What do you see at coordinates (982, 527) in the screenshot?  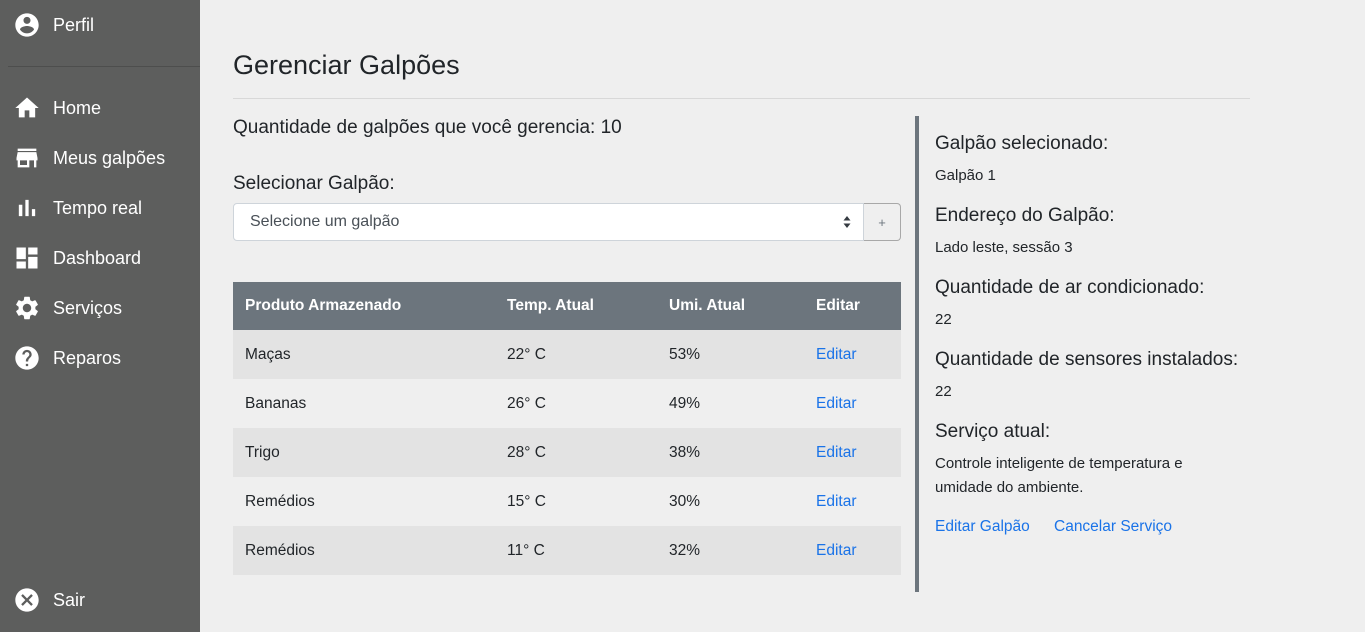 I see `edit-galpao-link: Editar Galpão` at bounding box center [982, 527].